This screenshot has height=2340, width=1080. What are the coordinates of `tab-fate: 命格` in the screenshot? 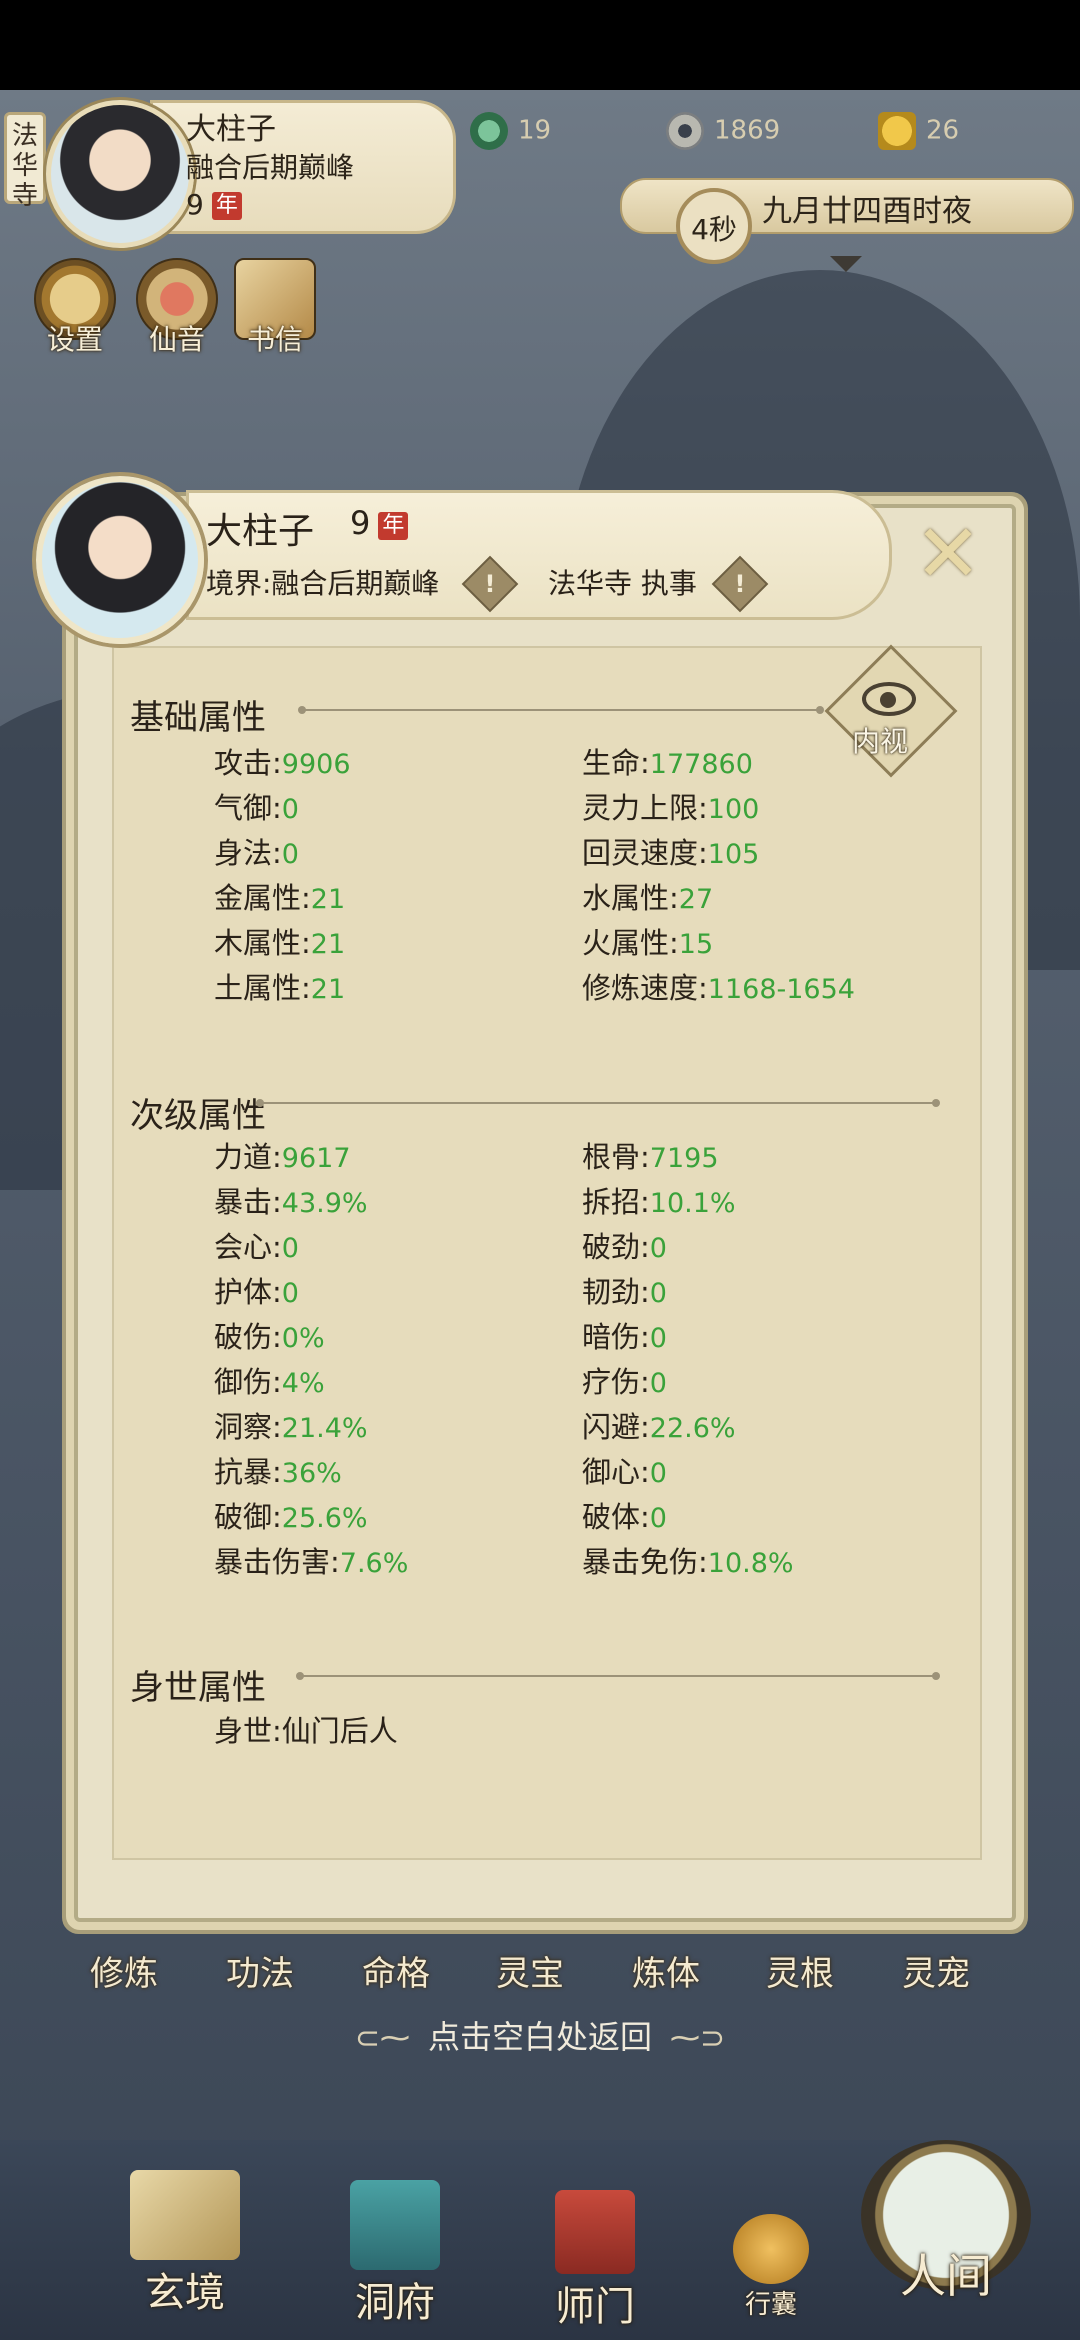 It's located at (396, 1970).